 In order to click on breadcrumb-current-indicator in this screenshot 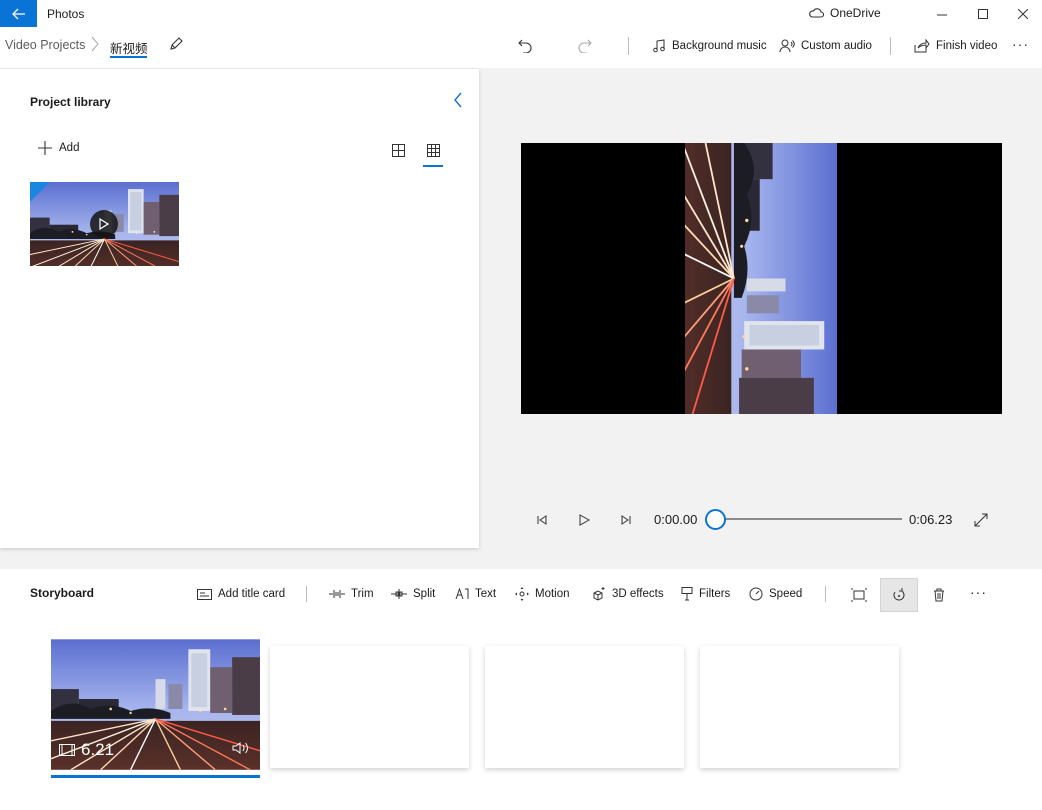, I will do `click(128, 57)`.